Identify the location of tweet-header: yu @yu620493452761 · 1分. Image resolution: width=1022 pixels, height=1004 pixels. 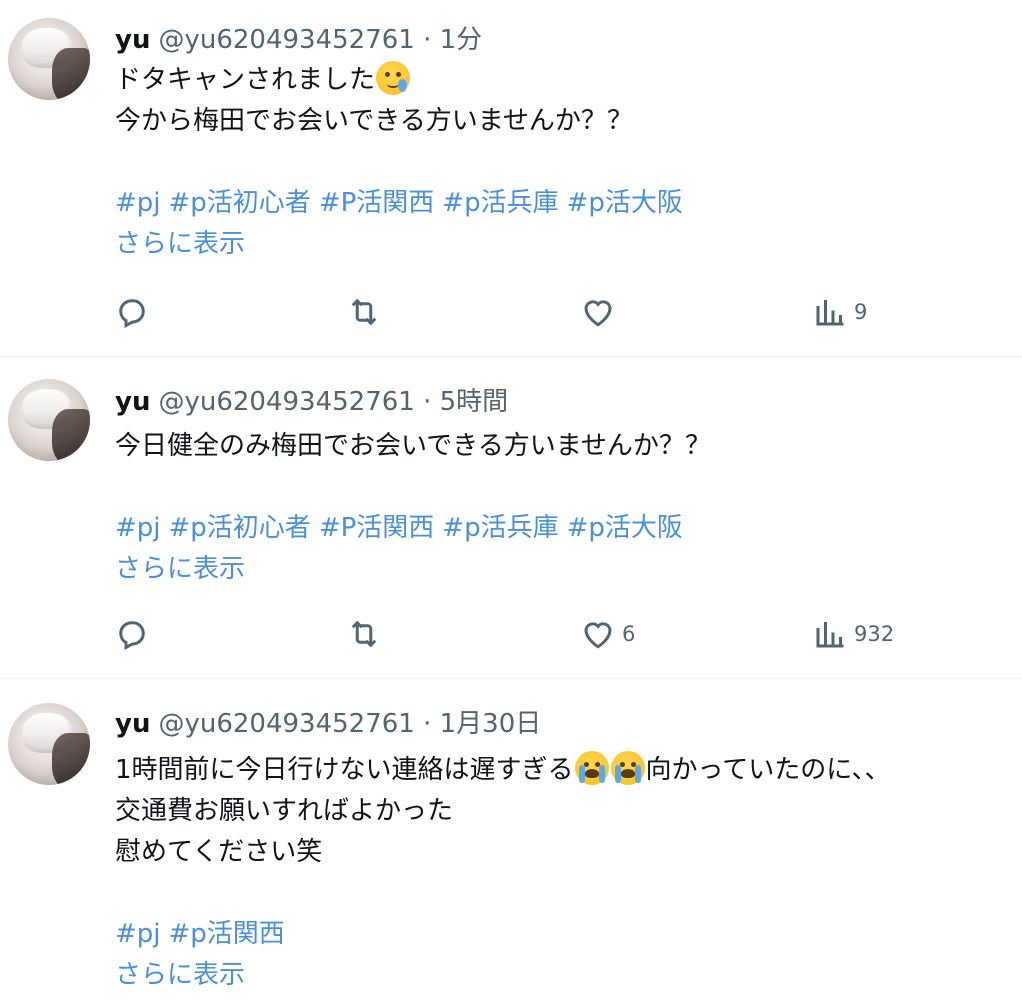
(298, 40).